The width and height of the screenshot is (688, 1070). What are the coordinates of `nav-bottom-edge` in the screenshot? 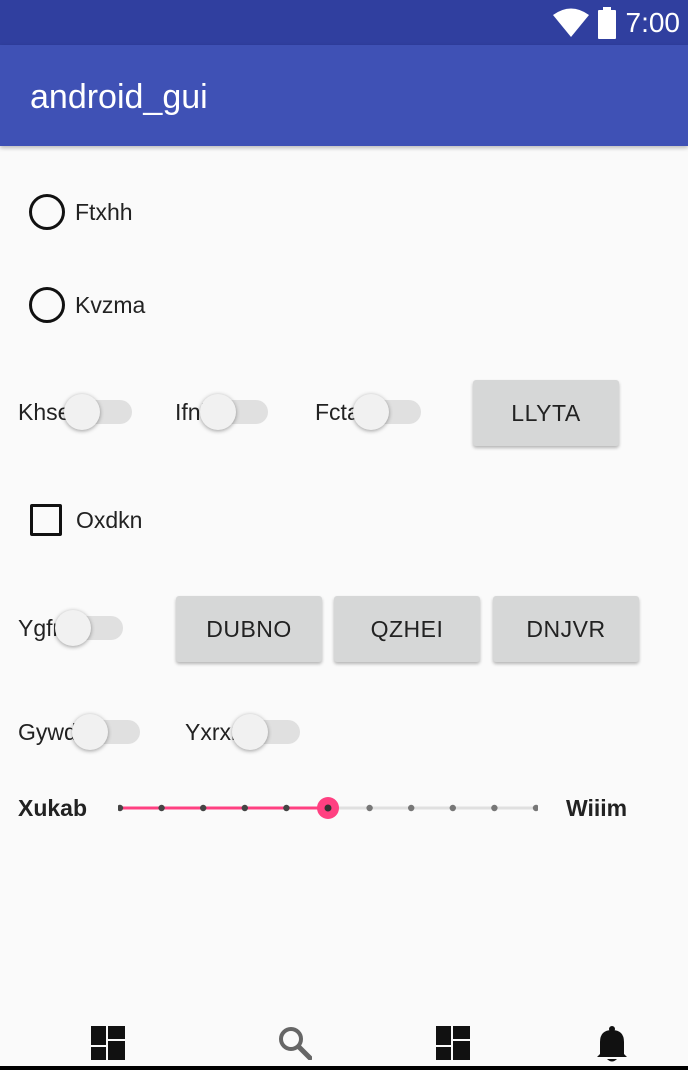 It's located at (344, 1068).